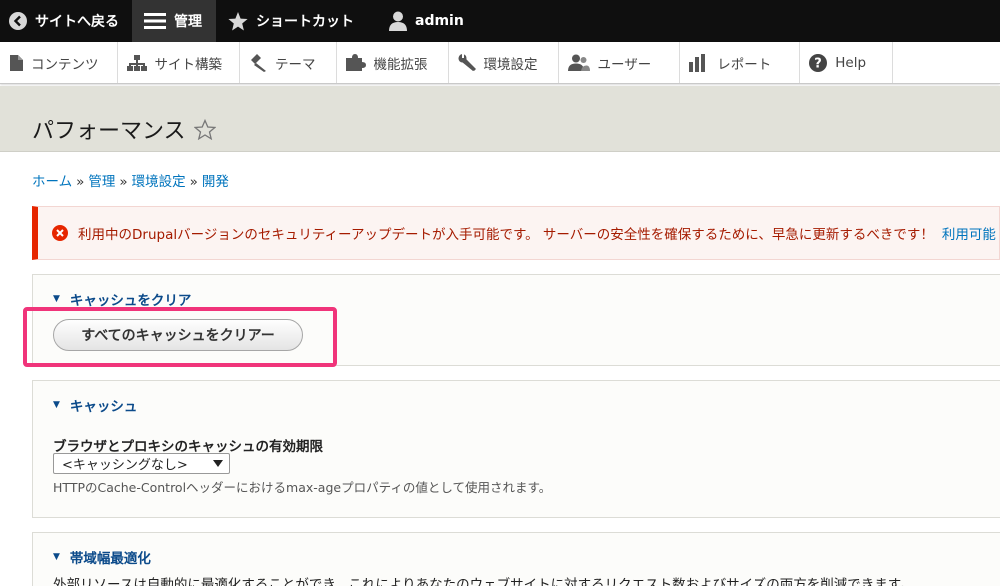 The height and width of the screenshot is (586, 1000). I want to click on tray-item-structure: サイト構築, so click(179, 62).